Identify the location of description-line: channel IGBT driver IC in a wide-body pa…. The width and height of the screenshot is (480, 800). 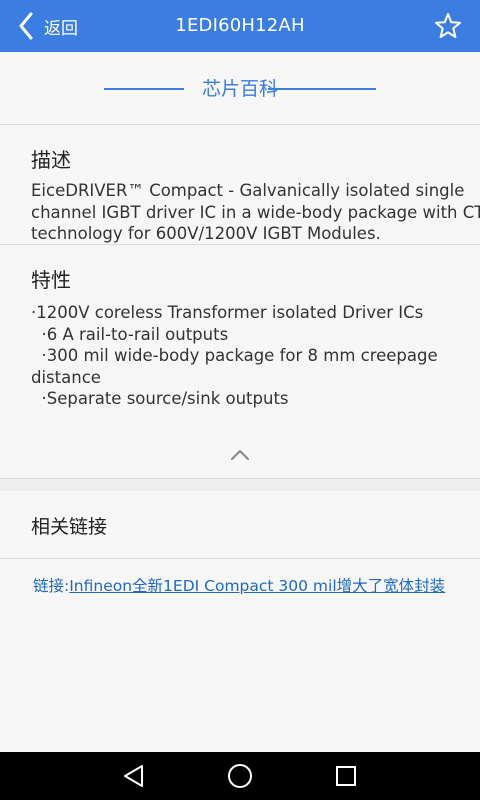
(255, 212).